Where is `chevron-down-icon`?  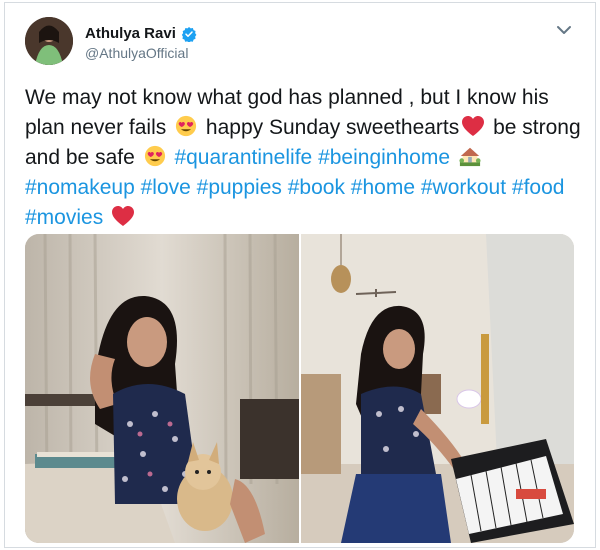 chevron-down-icon is located at coordinates (564, 30).